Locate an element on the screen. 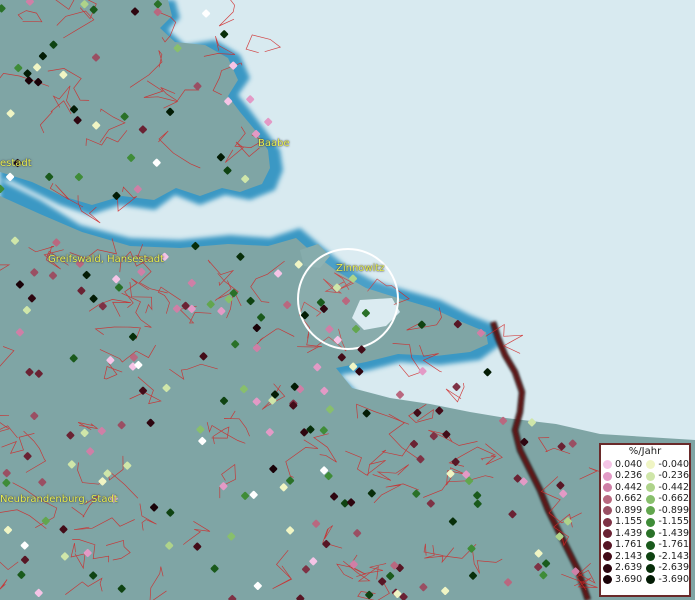  legend-value: 0.040 is located at coordinates (629, 464).